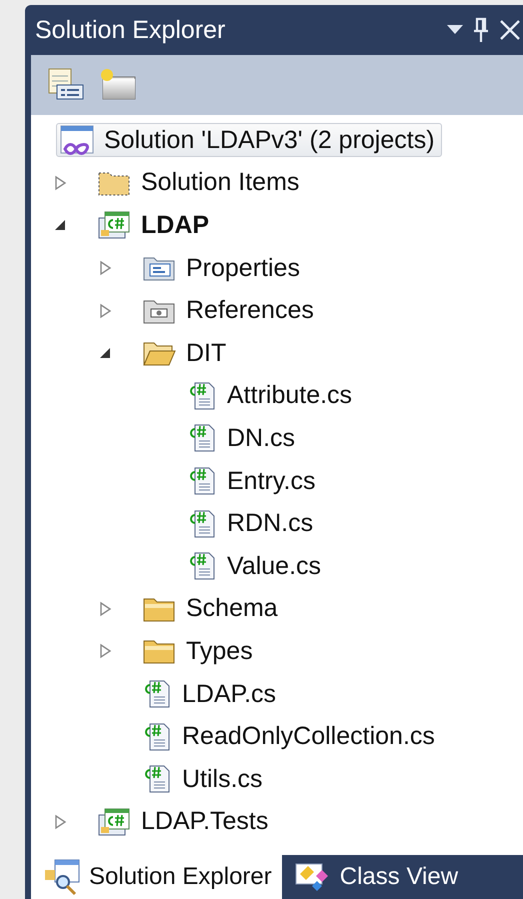 The width and height of the screenshot is (523, 899). What do you see at coordinates (242, 438) in the screenshot?
I see `tree-item: DN.cs` at bounding box center [242, 438].